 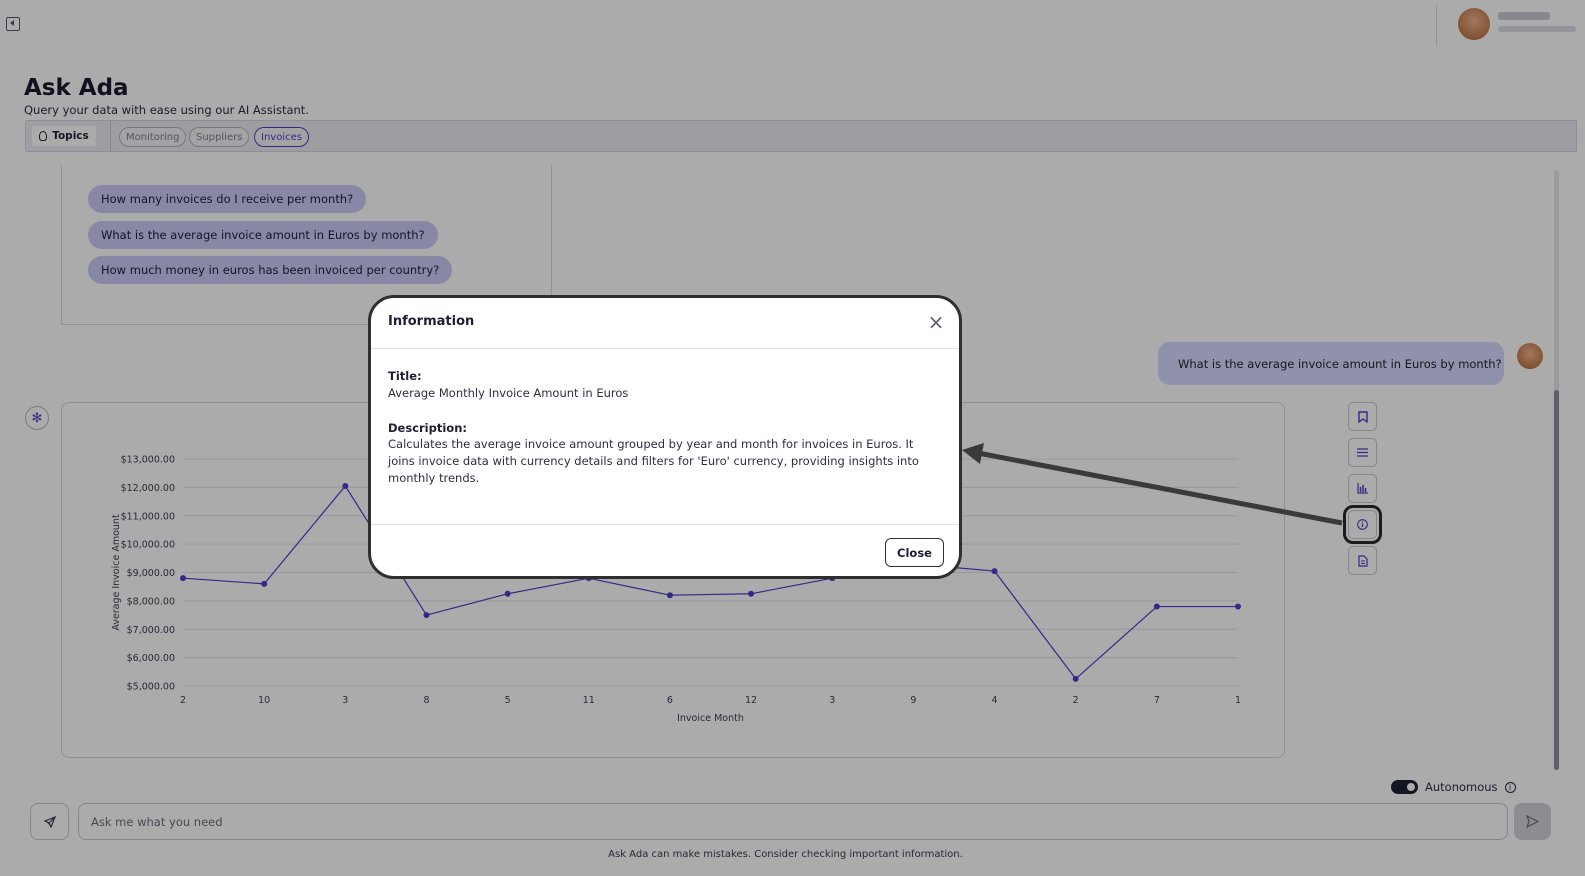 I want to click on description-label: Description:, so click(x=427, y=428).